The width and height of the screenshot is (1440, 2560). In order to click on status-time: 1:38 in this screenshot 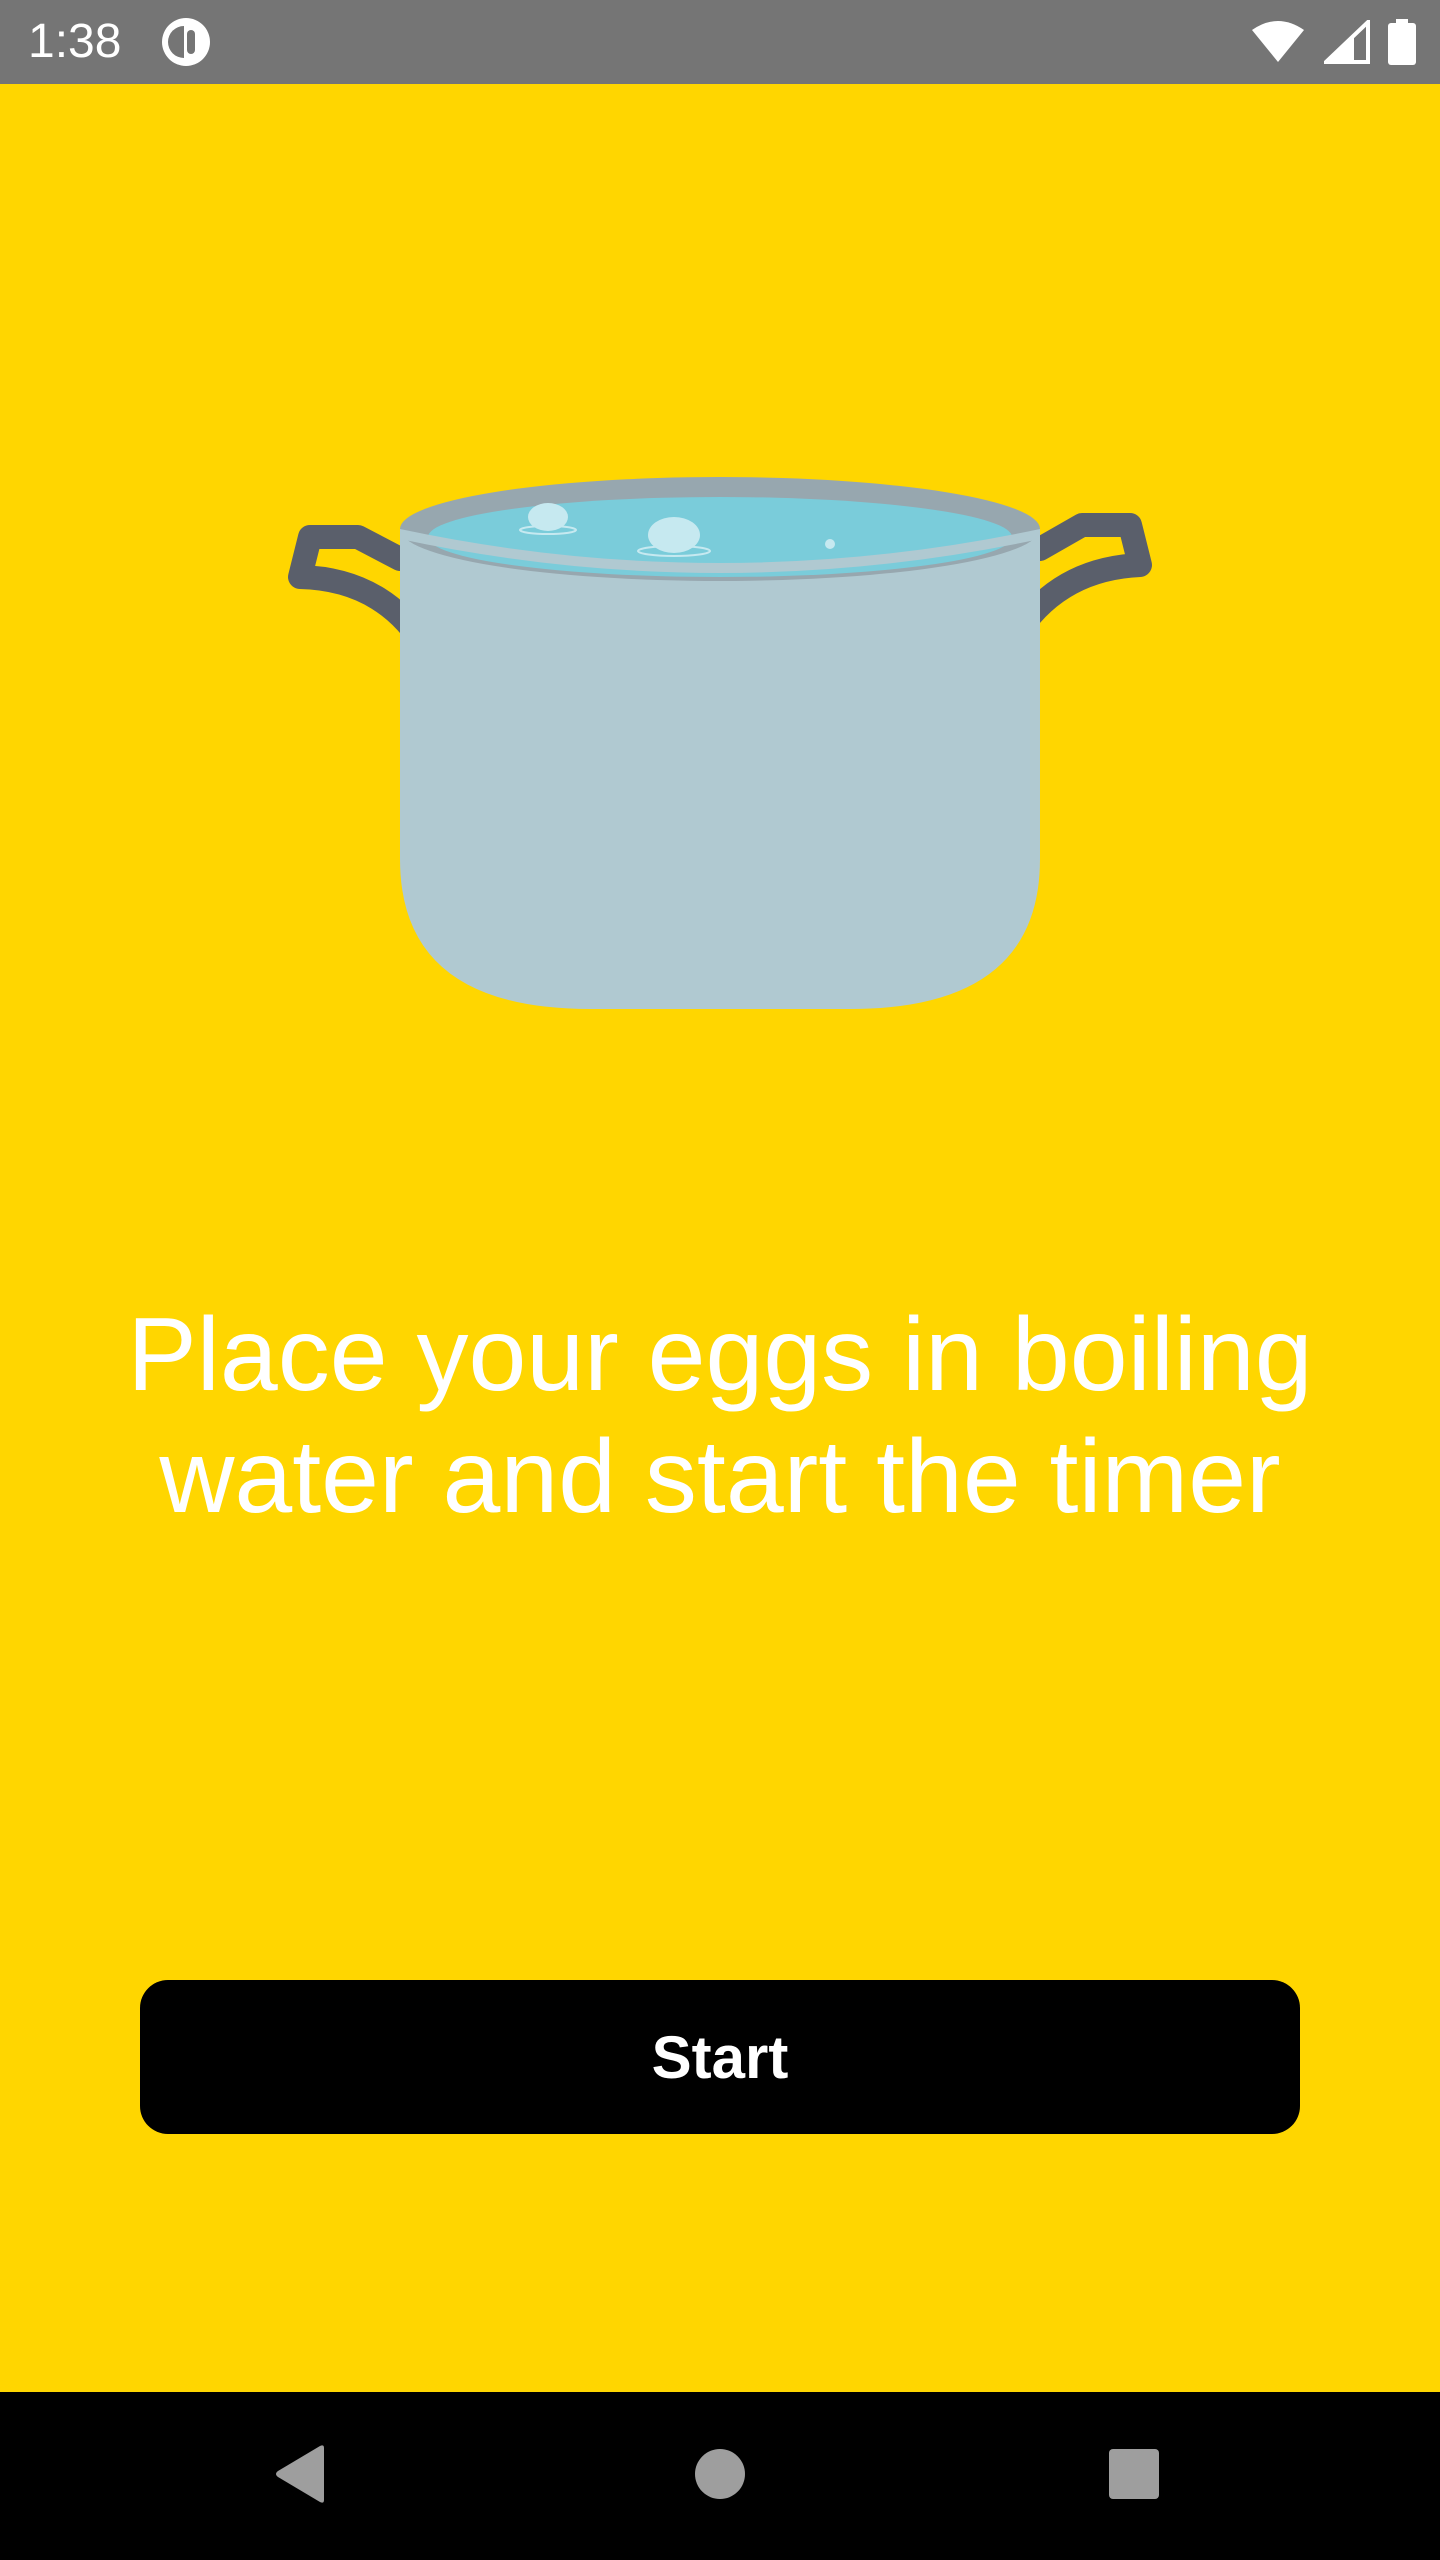, I will do `click(75, 41)`.